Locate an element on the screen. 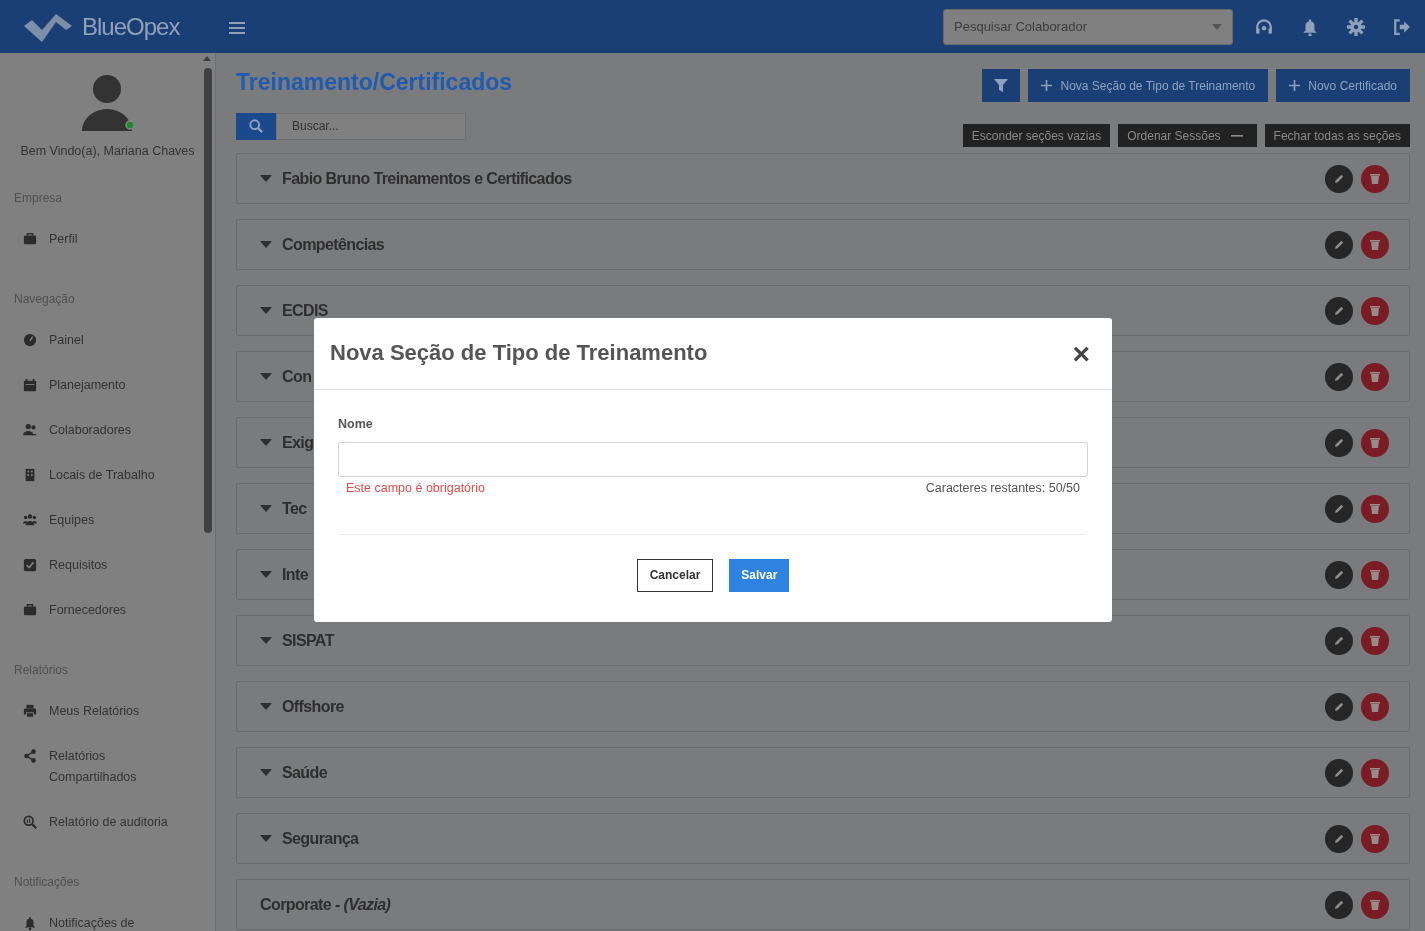 The height and width of the screenshot is (931, 1425). caret-icon is located at coordinates (1217, 26).